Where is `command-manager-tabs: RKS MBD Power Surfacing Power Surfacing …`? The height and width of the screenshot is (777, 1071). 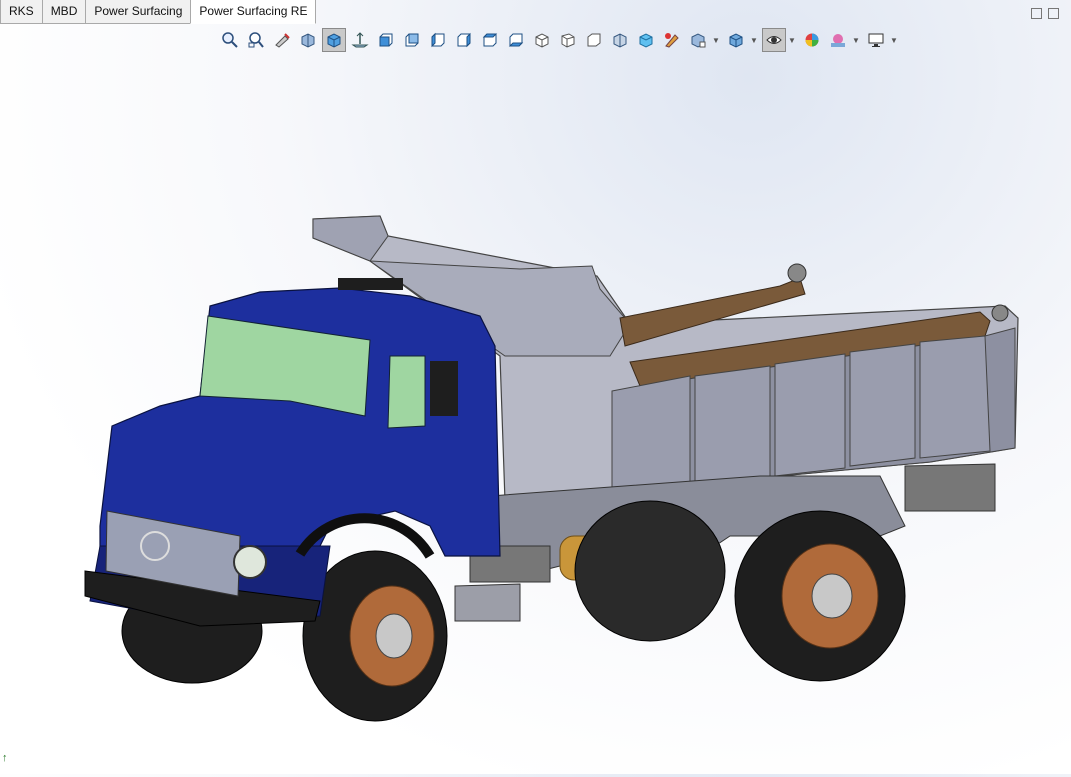 command-manager-tabs: RKS MBD Power Surfacing Power Surfacing … is located at coordinates (158, 12).